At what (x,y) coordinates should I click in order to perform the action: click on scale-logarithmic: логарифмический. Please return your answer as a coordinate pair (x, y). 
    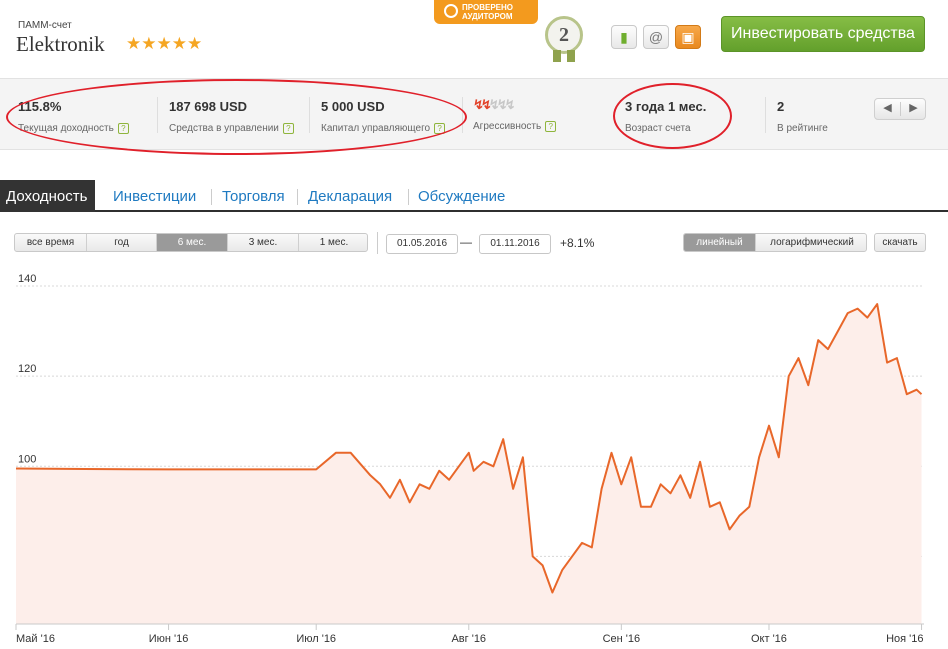
    Looking at the image, I should click on (811, 242).